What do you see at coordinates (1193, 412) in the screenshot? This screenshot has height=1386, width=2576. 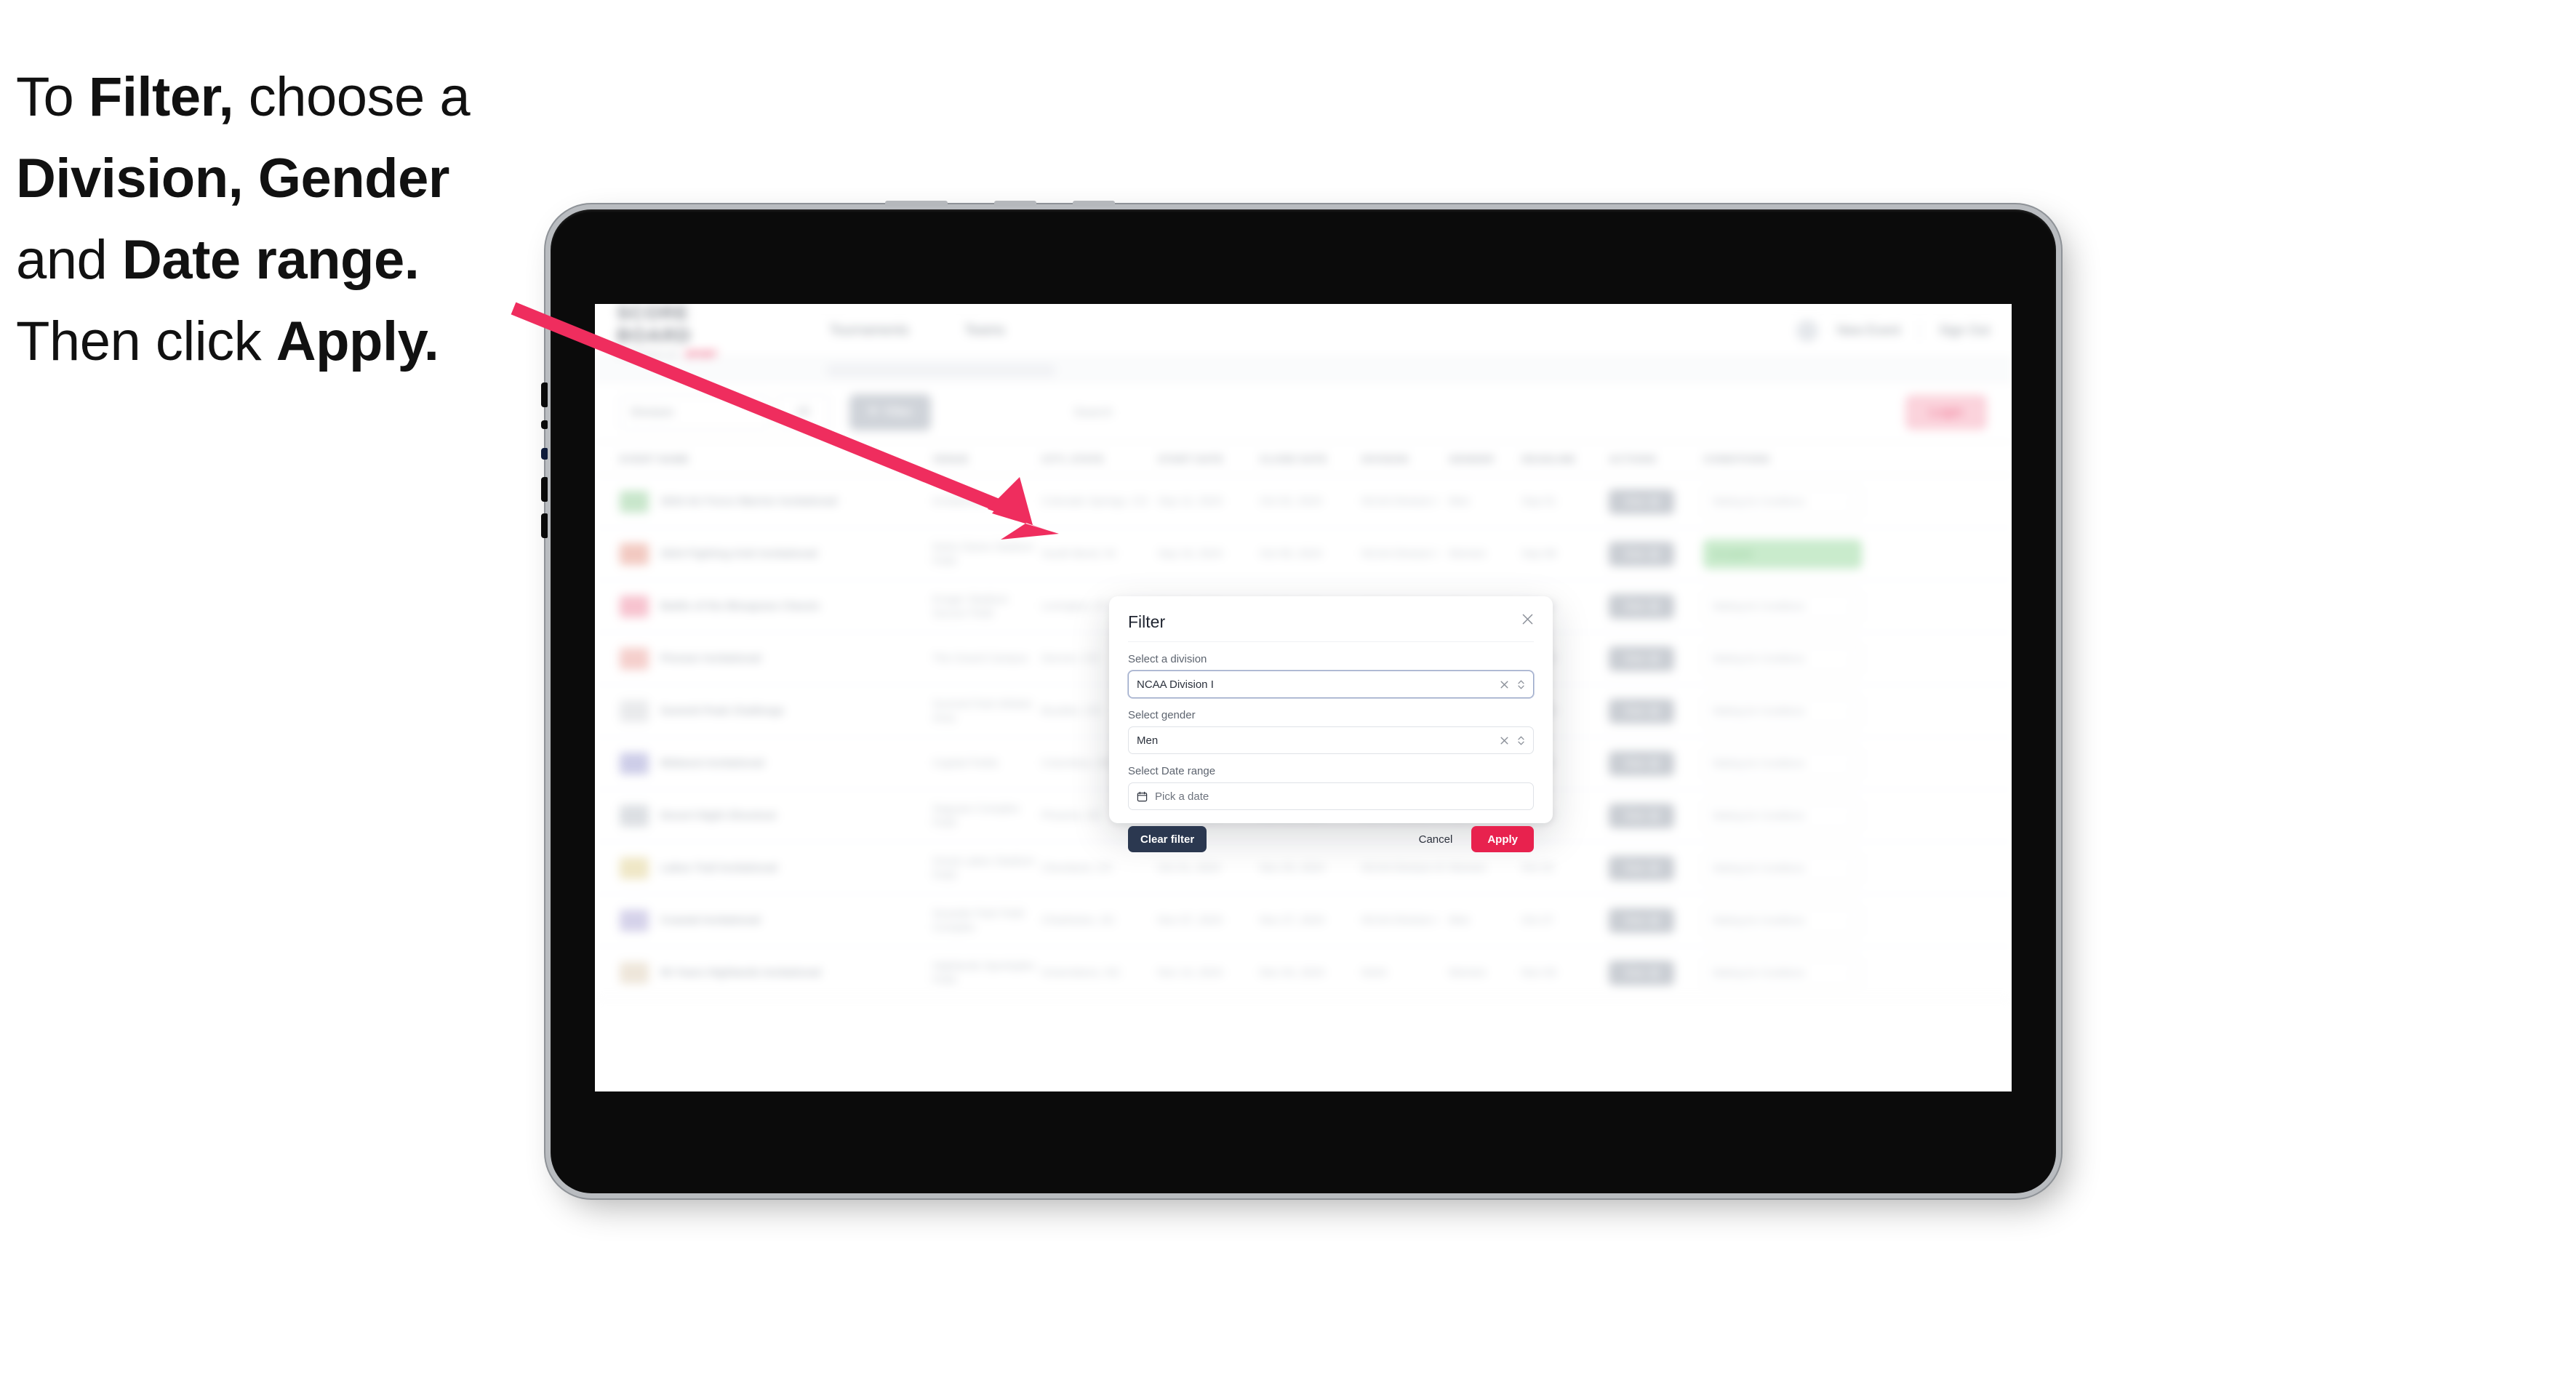 I see `toolbar-search-input: Search` at bounding box center [1193, 412].